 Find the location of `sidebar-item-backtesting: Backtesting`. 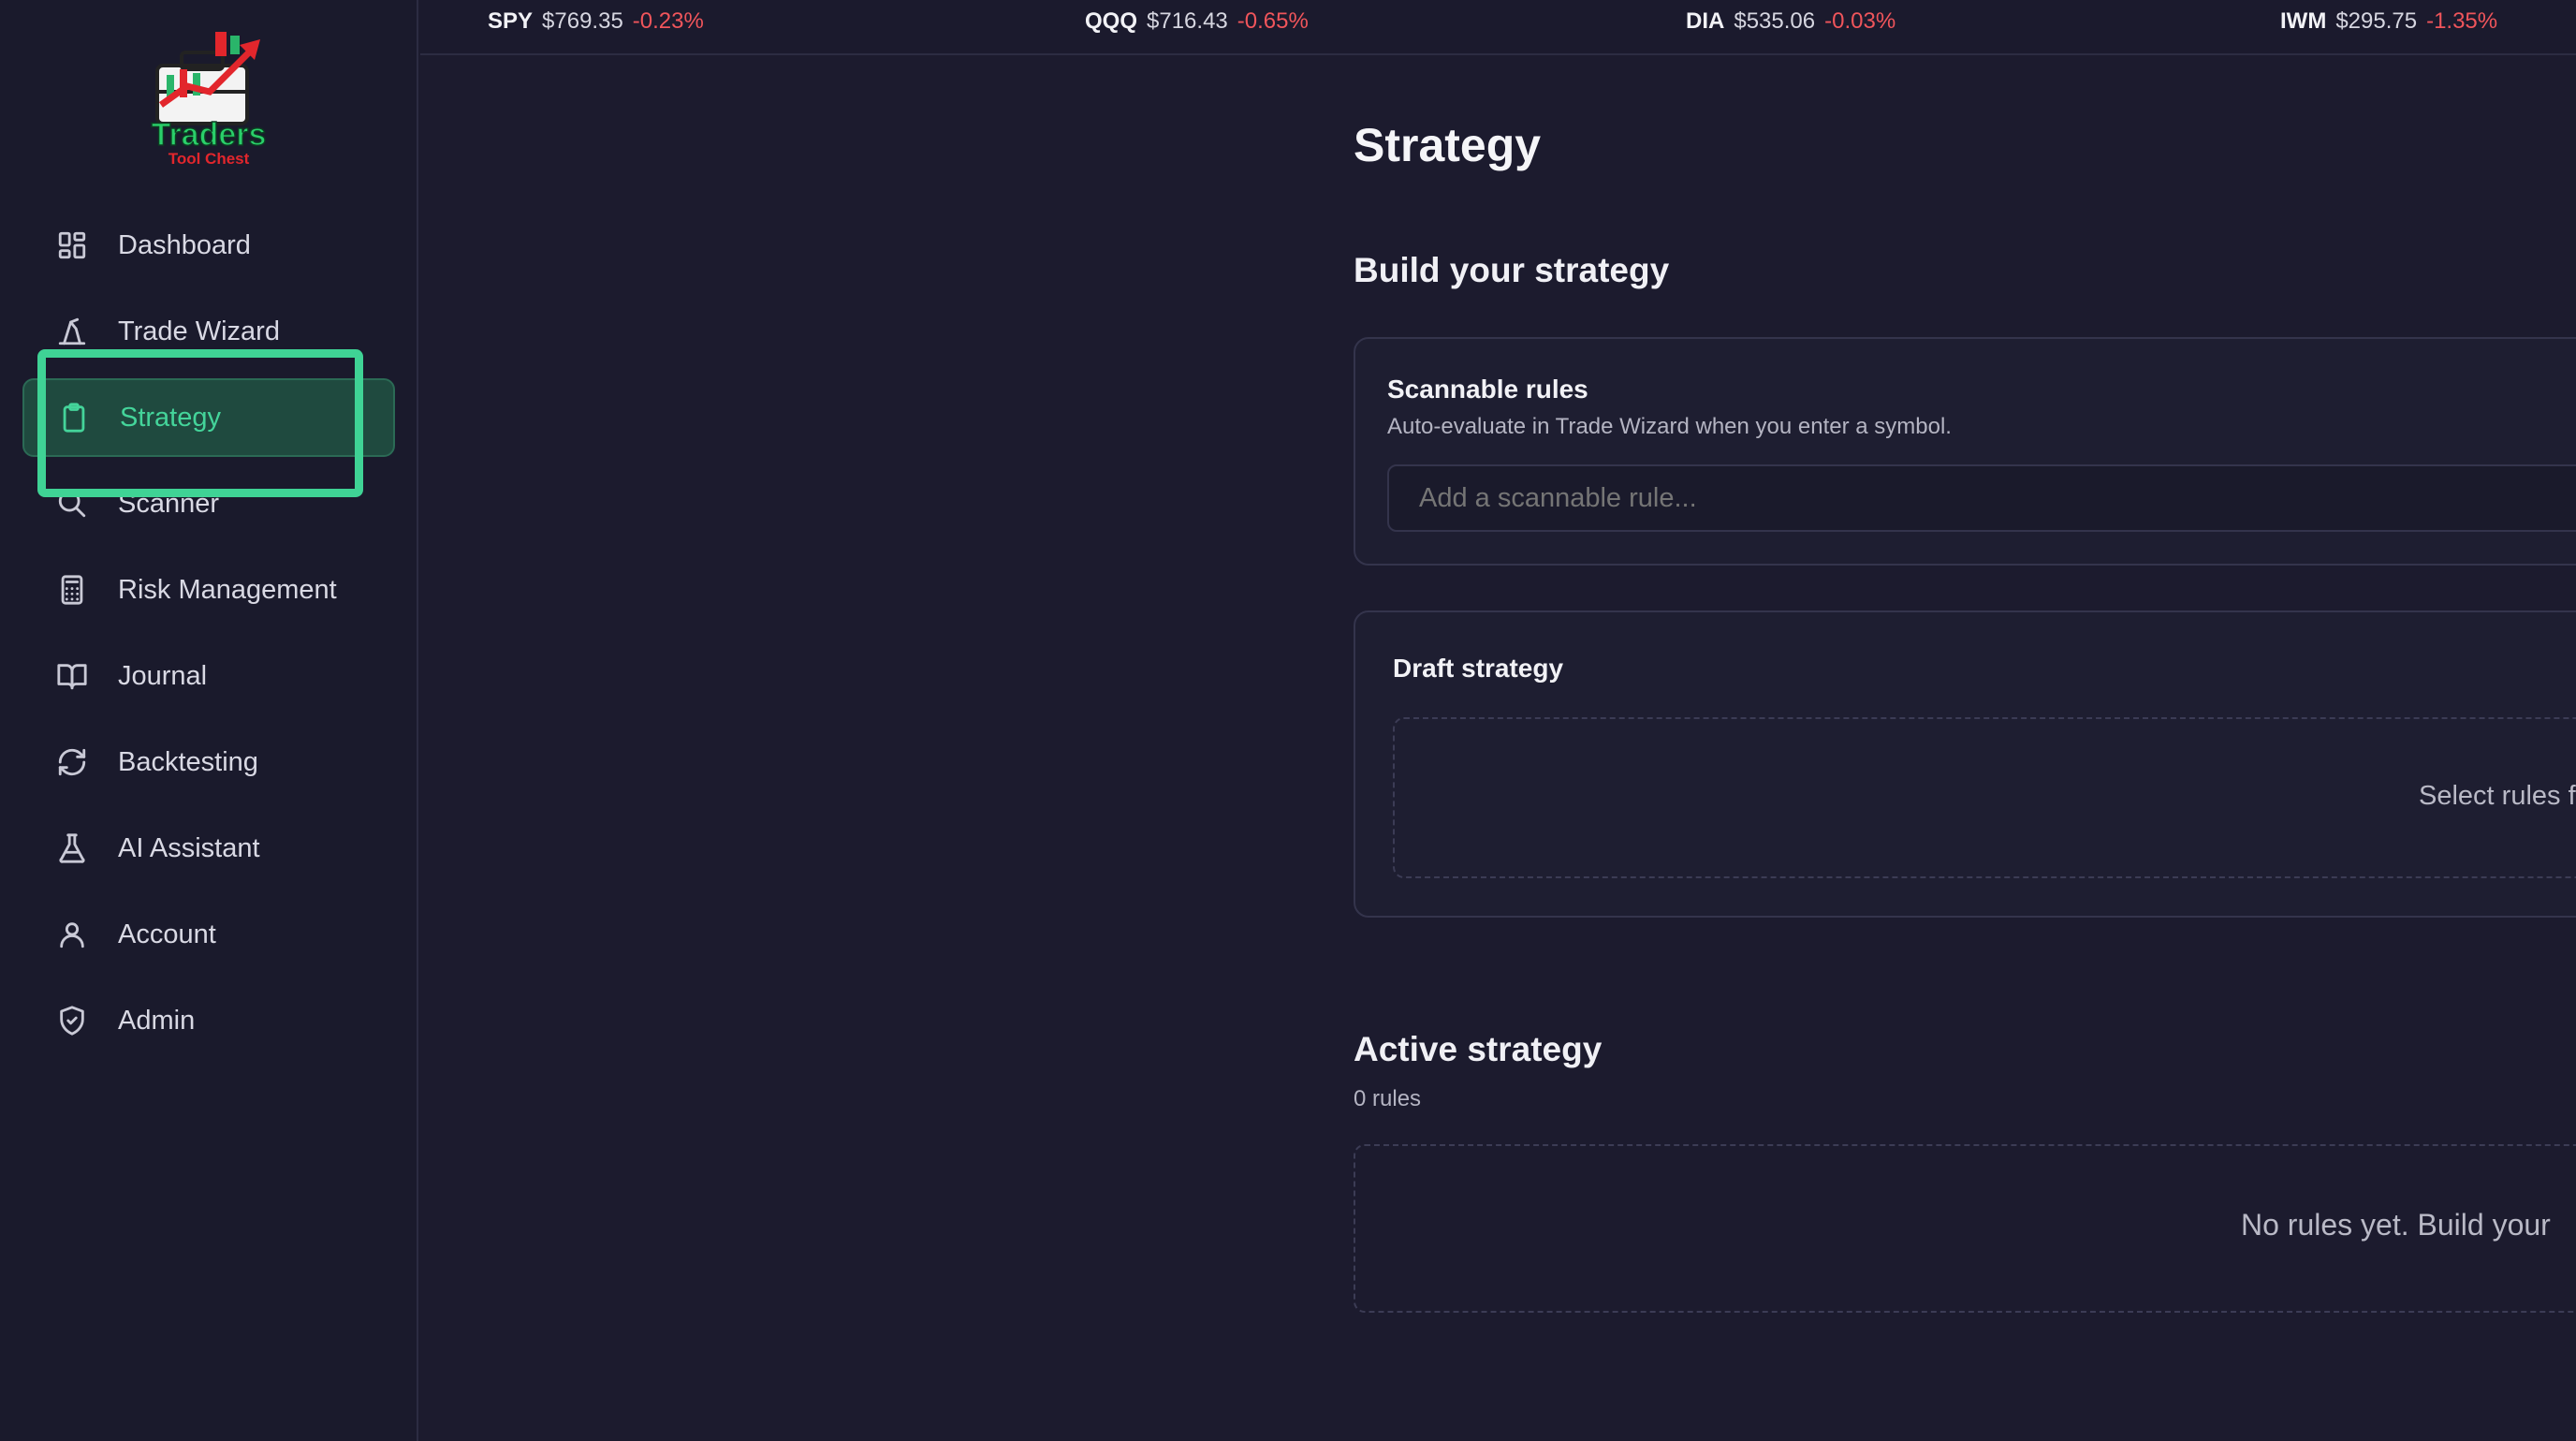

sidebar-item-backtesting: Backtesting is located at coordinates (208, 762).